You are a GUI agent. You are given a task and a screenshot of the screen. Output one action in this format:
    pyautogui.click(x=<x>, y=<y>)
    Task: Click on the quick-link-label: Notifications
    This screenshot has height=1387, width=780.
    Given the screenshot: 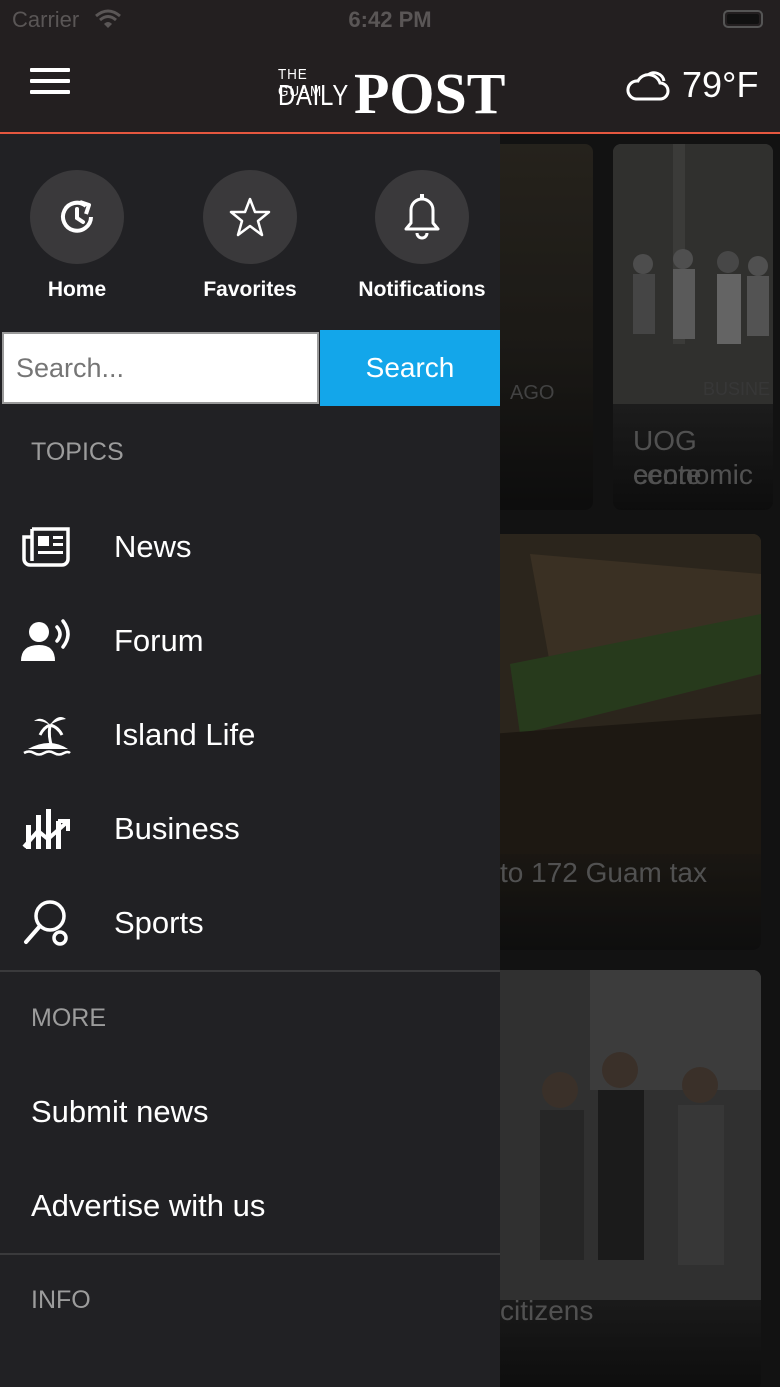 What is the action you would take?
    pyautogui.click(x=422, y=289)
    